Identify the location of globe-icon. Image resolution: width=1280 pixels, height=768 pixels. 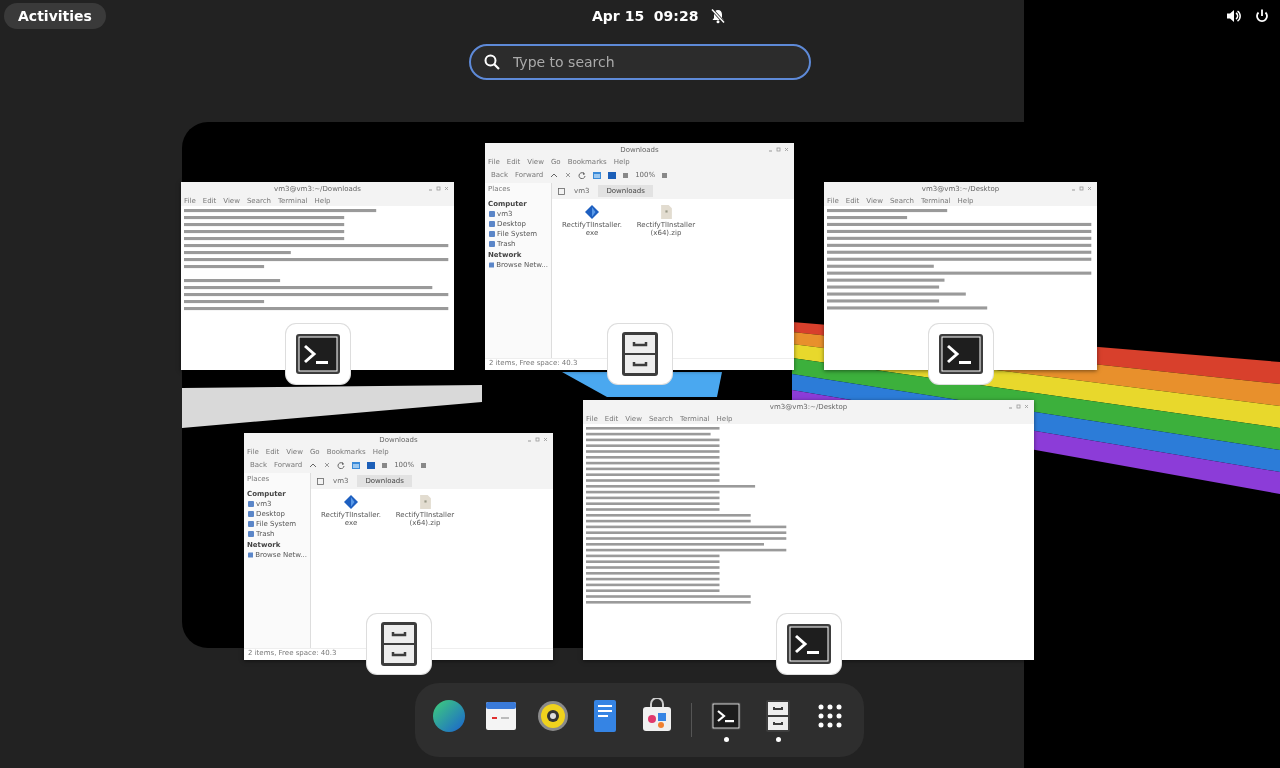
(449, 716).